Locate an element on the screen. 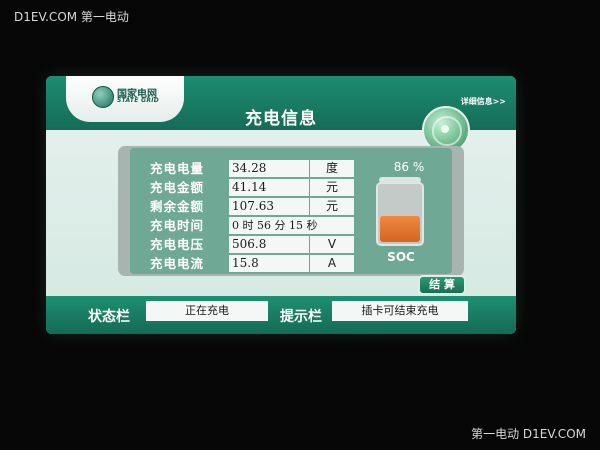 This screenshot has width=600, height=450. unit-balance: 元 is located at coordinates (332, 206).